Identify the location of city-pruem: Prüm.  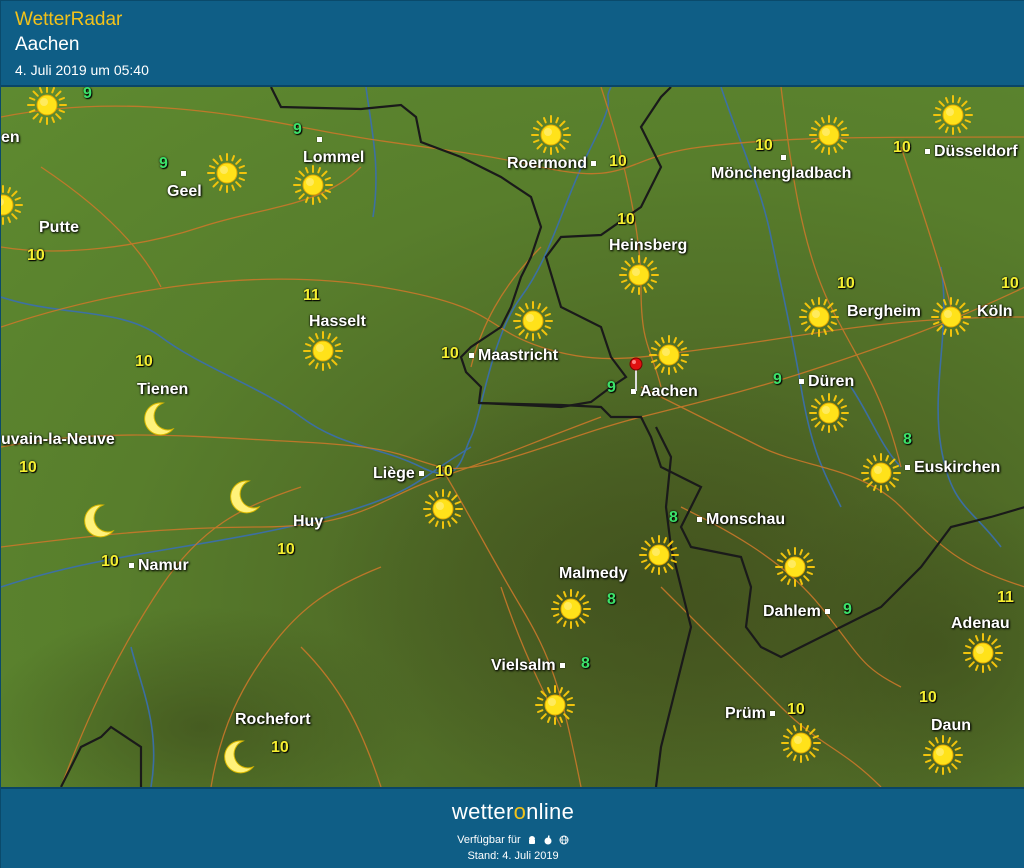
(752, 714).